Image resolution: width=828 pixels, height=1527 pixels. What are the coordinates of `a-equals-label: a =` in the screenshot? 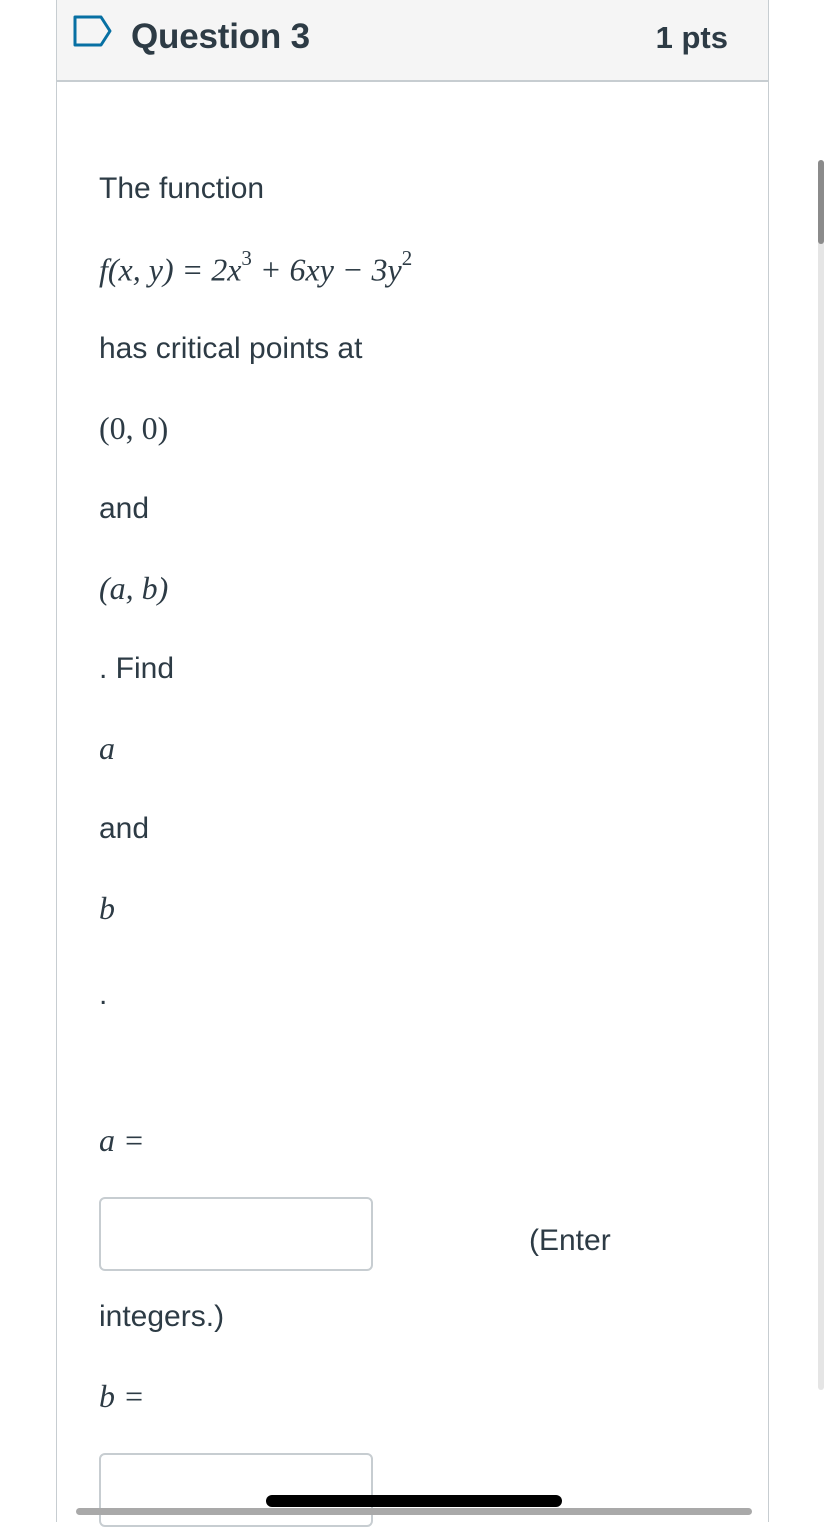 It's located at (122, 1140).